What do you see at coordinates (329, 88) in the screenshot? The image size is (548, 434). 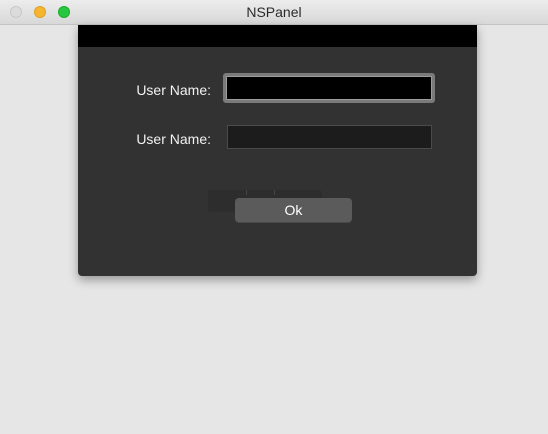 I see `user-name-input` at bounding box center [329, 88].